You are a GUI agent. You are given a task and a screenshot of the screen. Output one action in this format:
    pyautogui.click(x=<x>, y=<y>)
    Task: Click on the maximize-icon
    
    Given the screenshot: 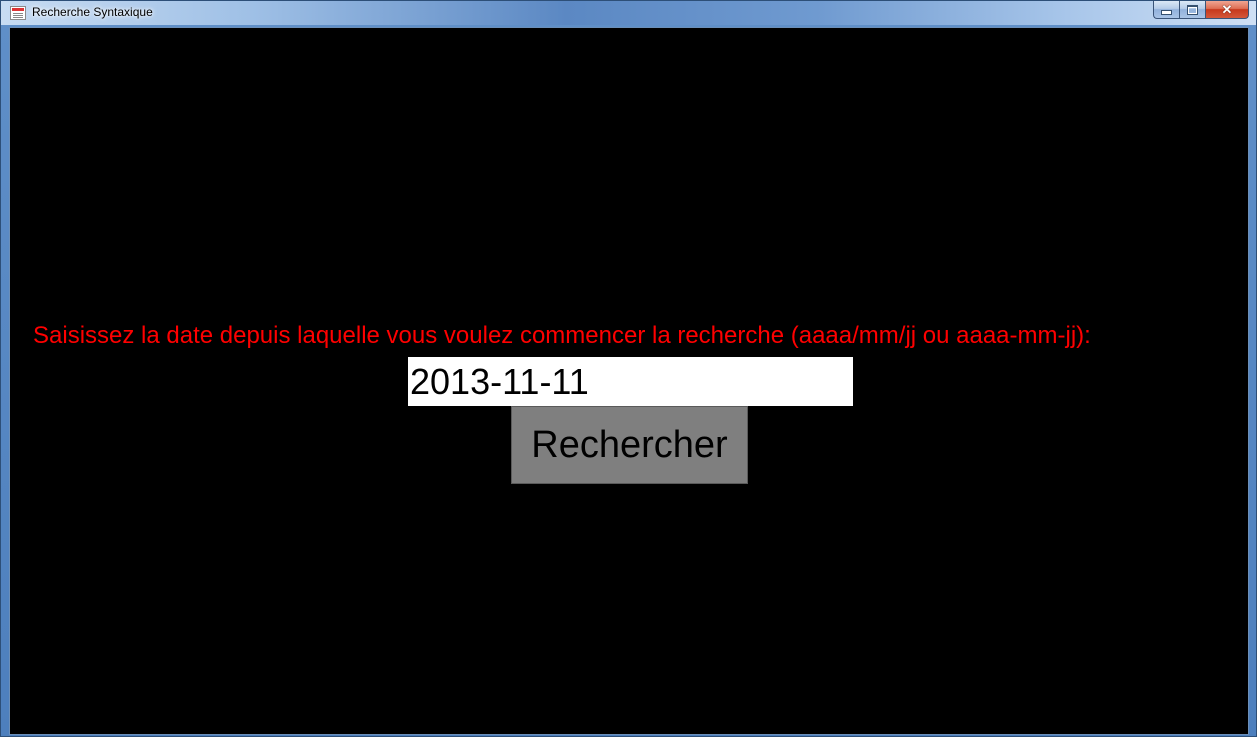 What is the action you would take?
    pyautogui.click(x=1192, y=9)
    